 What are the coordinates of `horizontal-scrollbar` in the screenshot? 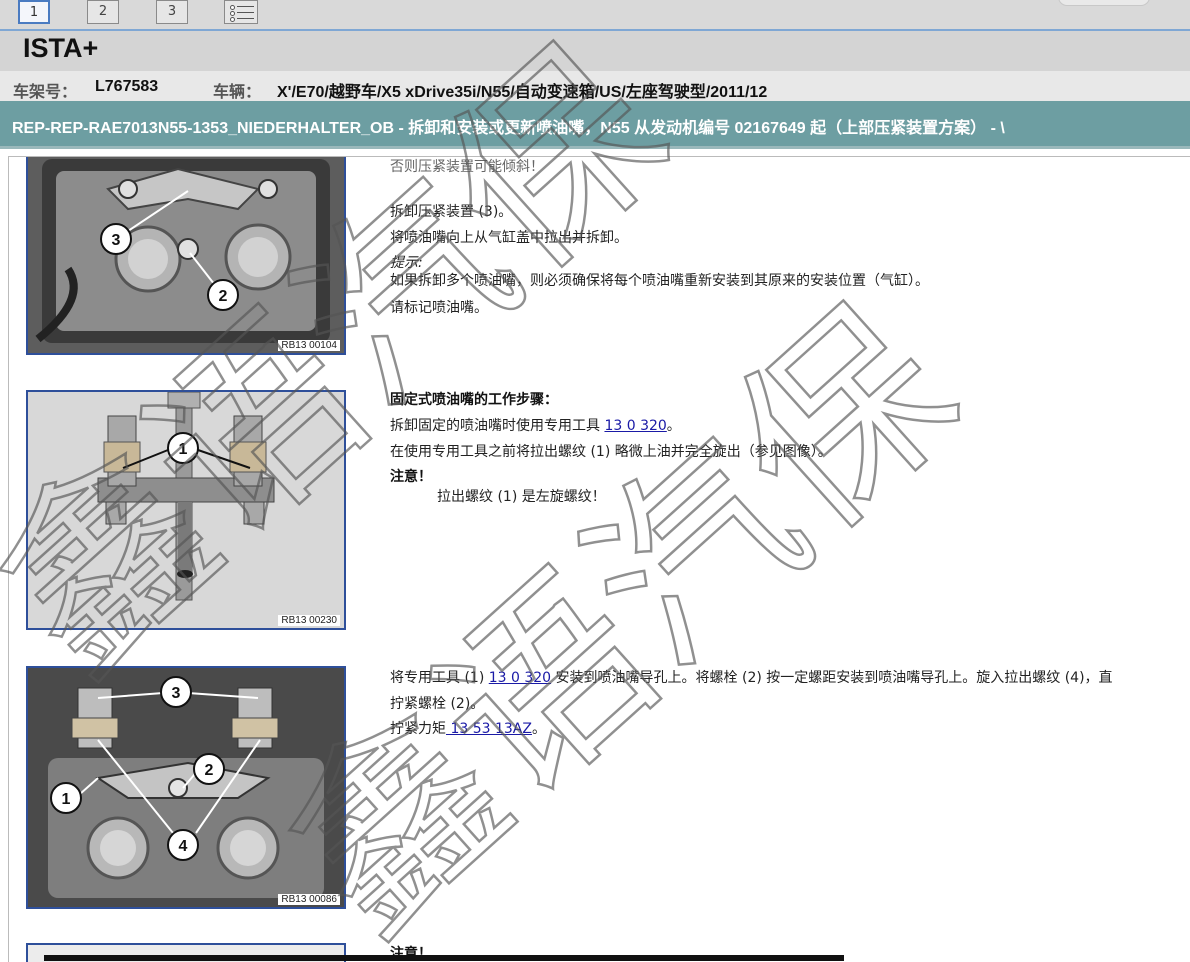 It's located at (444, 958).